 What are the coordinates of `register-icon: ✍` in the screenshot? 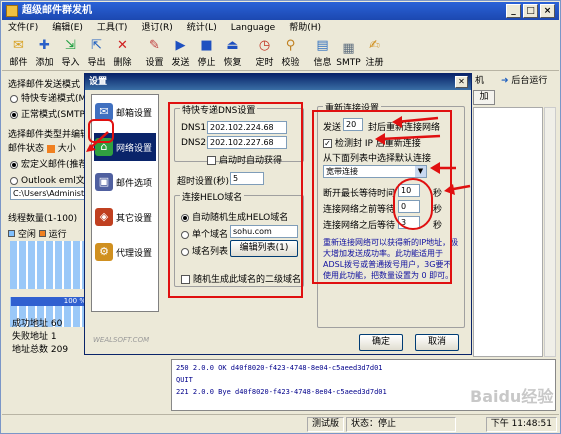 It's located at (374, 45).